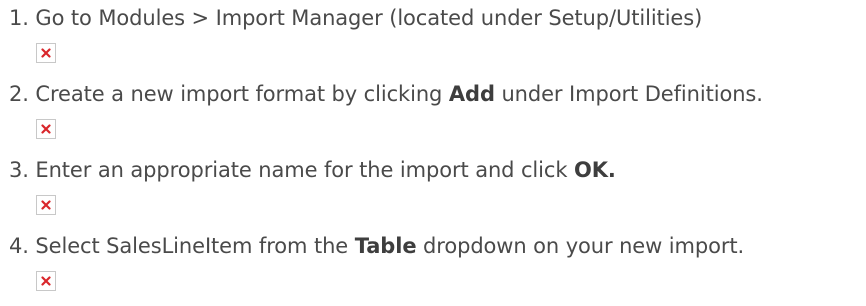  I want to click on step-number: 3., so click(19, 170).